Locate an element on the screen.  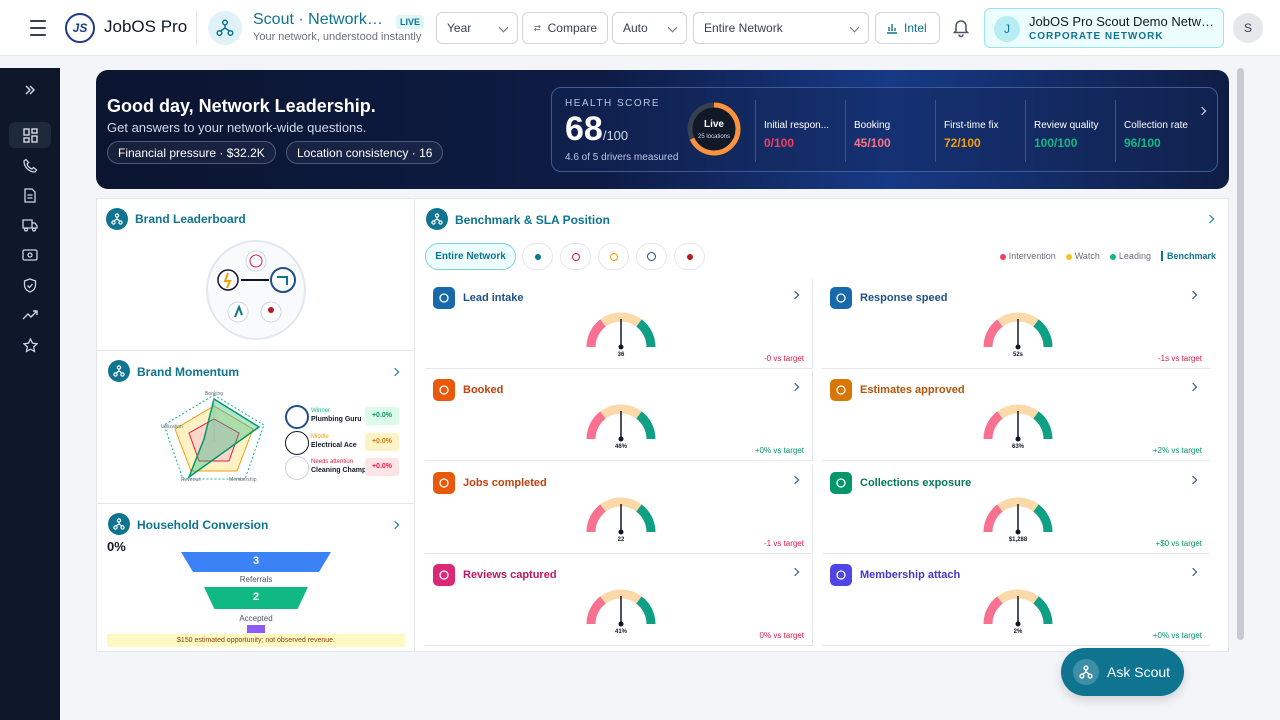
filter-brand-cleaning is located at coordinates (537, 256).